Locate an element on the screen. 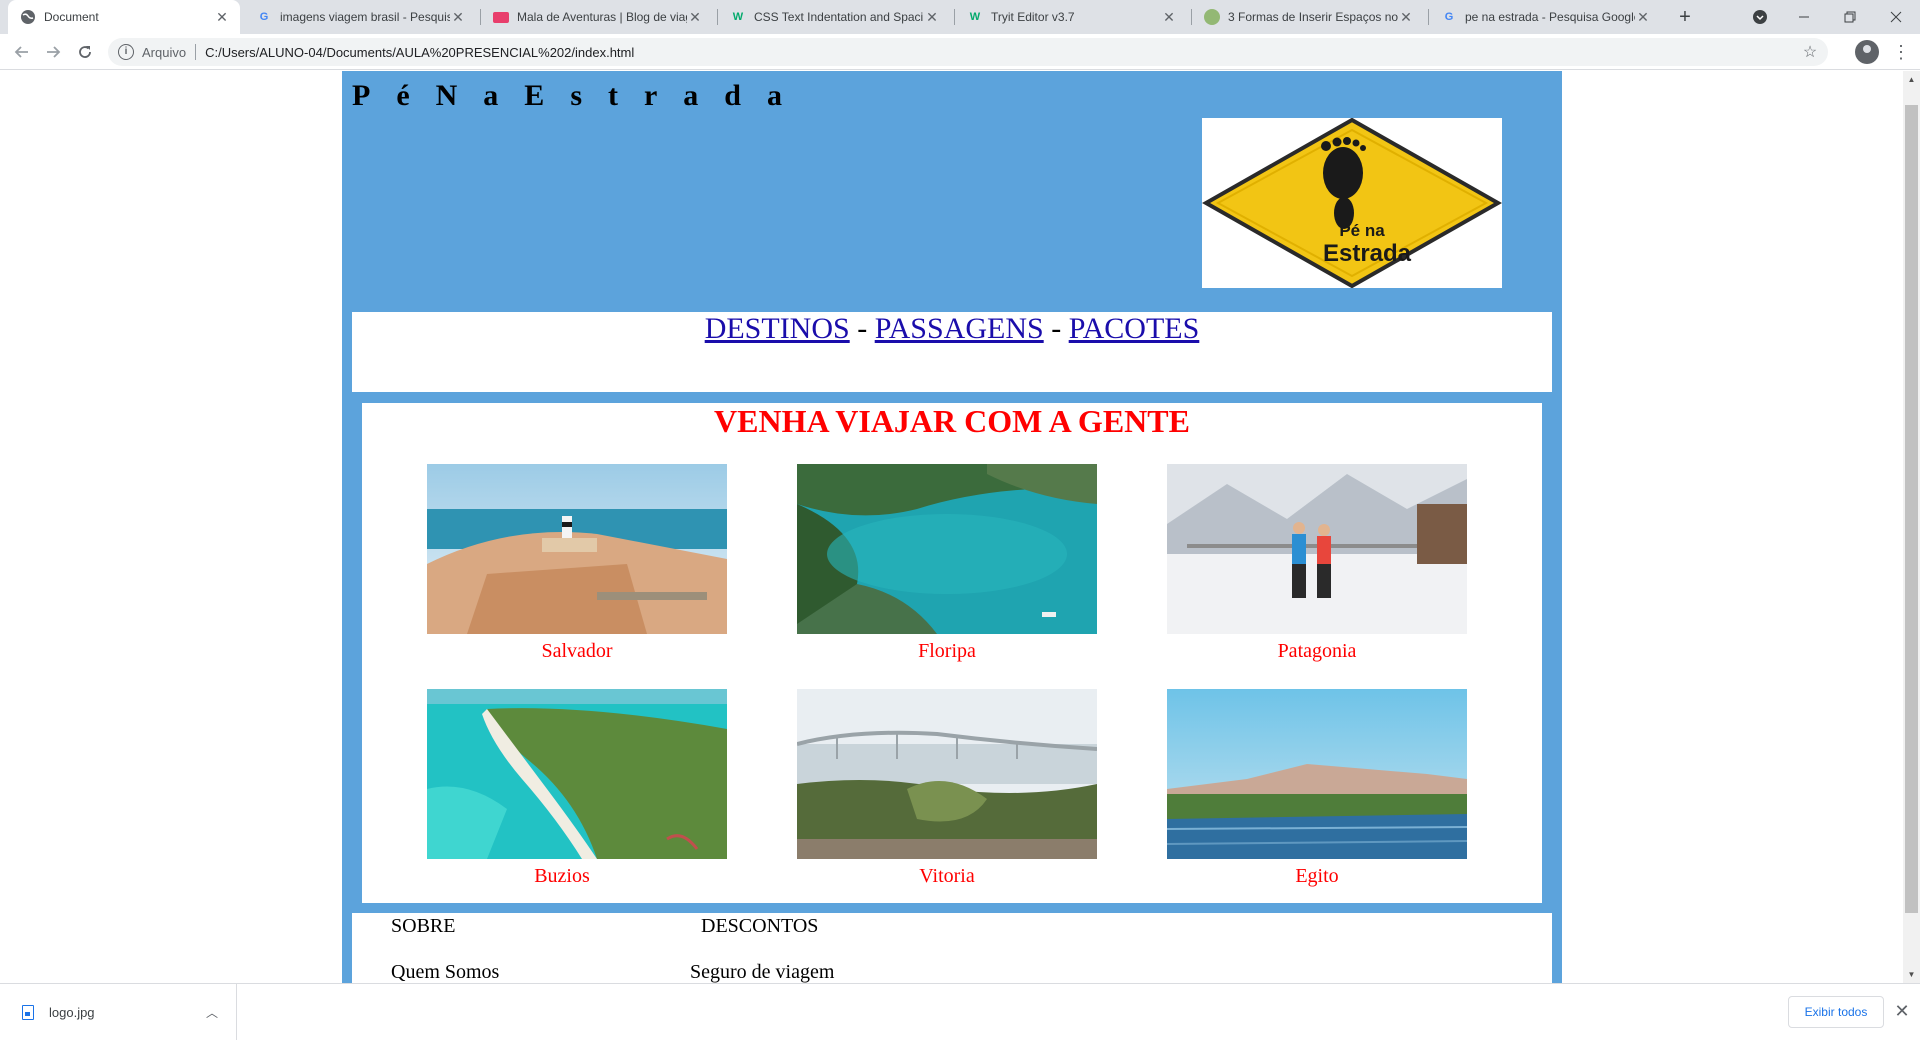  destination-caption: Vitoria is located at coordinates (947, 876).